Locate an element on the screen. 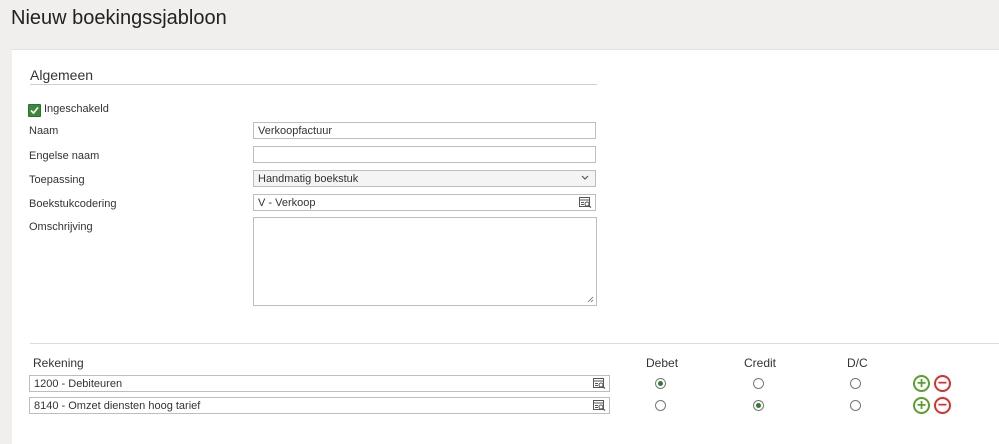 Image resolution: width=999 pixels, height=444 pixels. description-label: Omschrijving is located at coordinates (61, 227).